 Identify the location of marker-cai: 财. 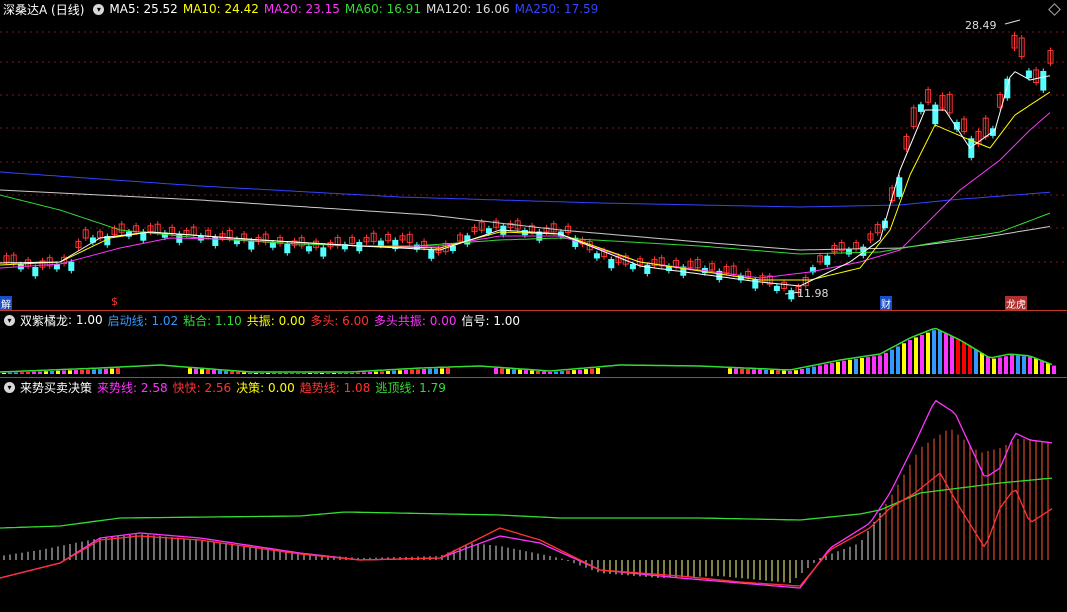
(886, 303).